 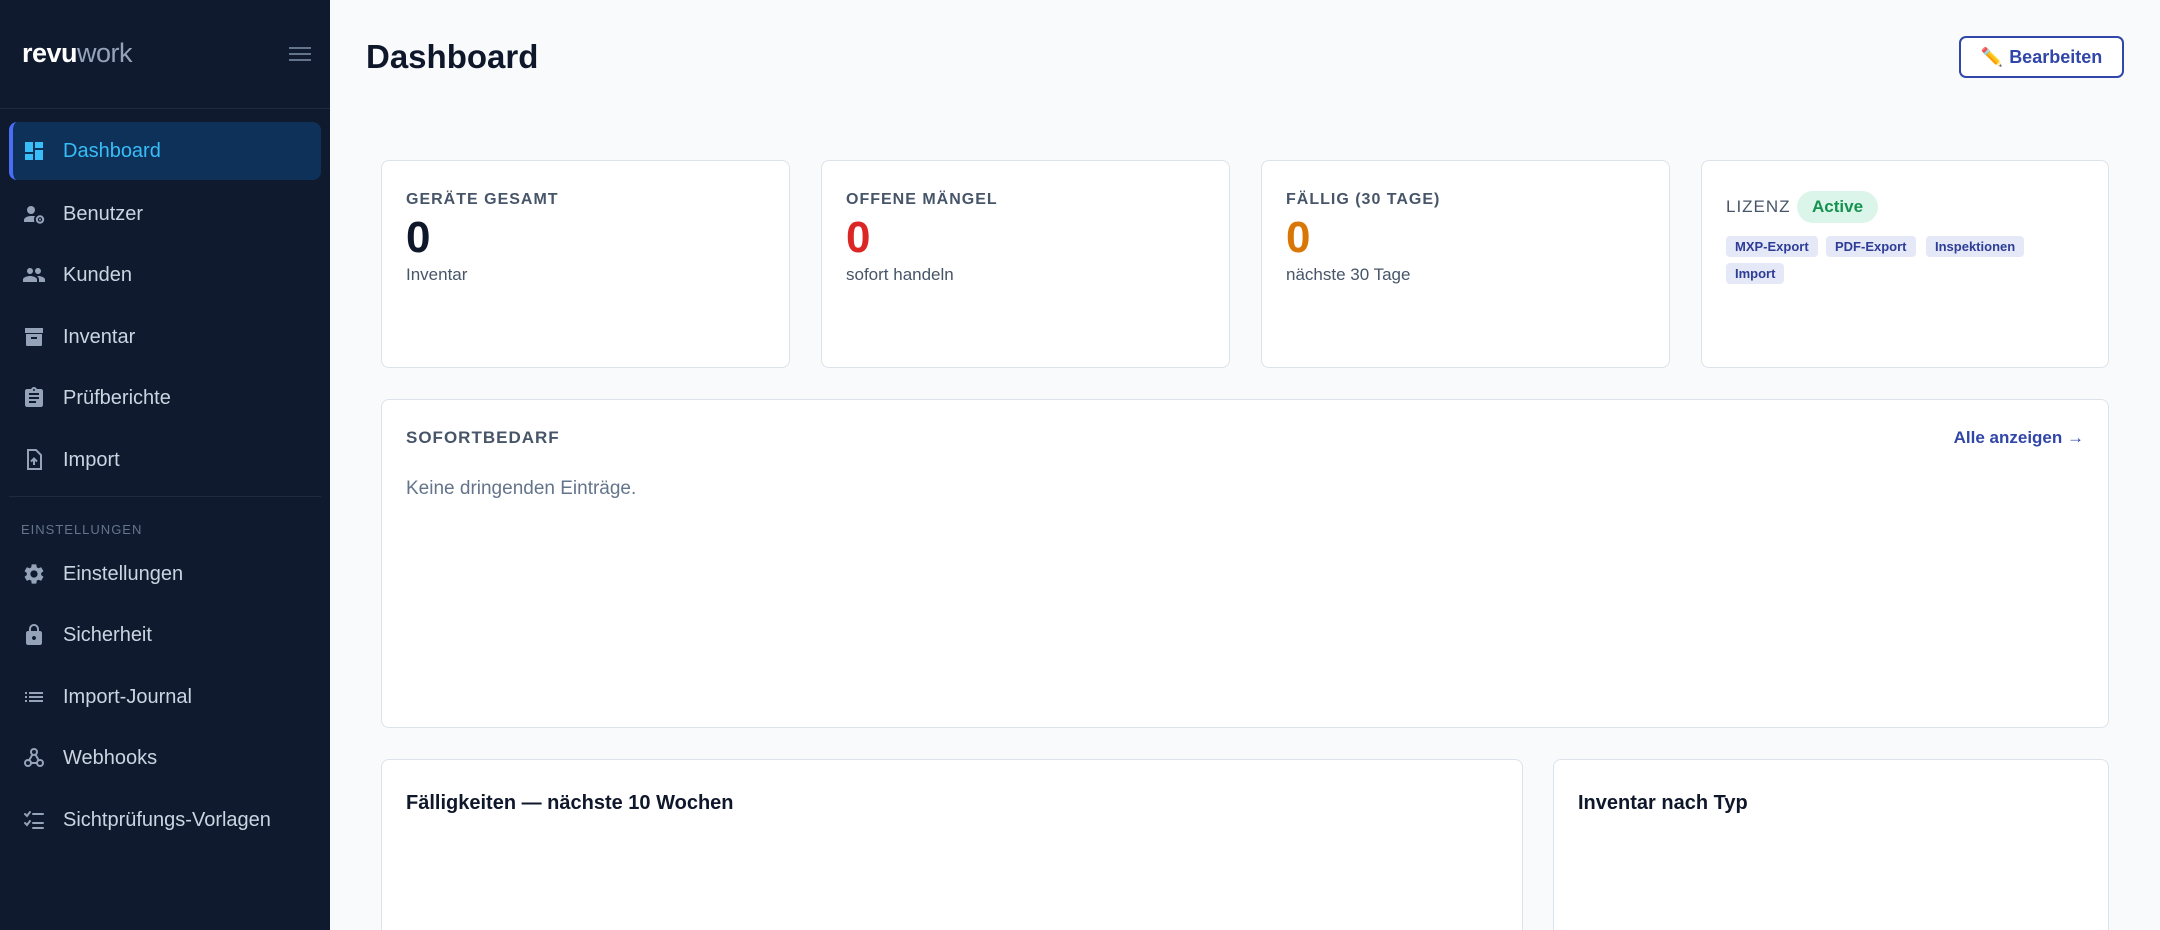 I want to click on dashboard-icon, so click(x=34, y=151).